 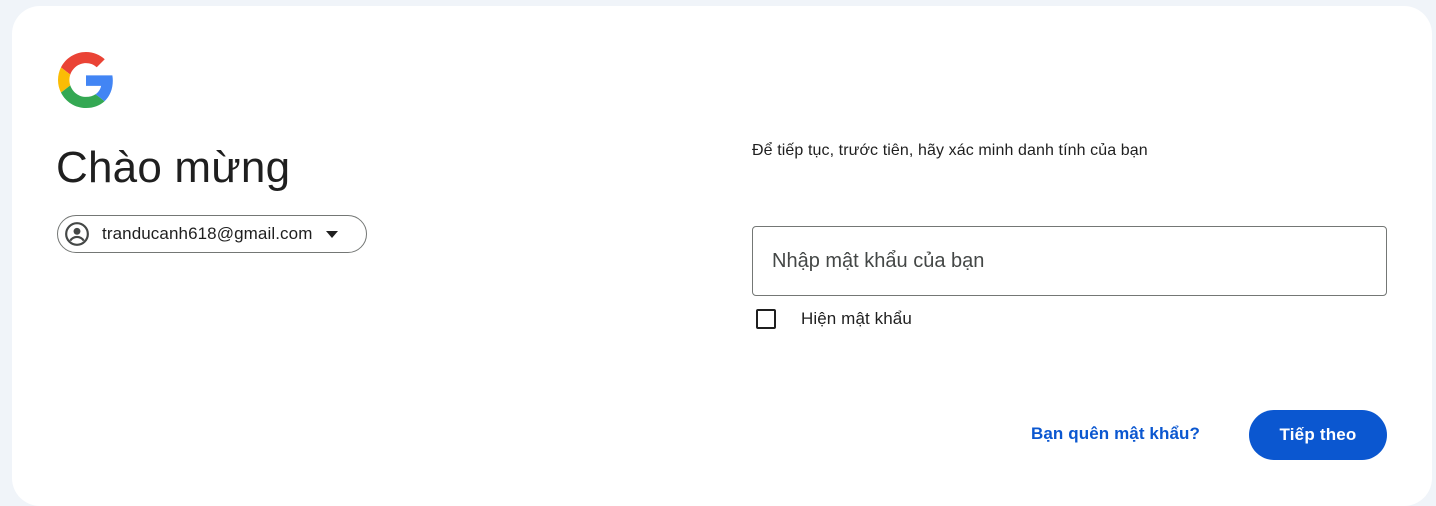 I want to click on caret-down-icon, so click(x=332, y=234).